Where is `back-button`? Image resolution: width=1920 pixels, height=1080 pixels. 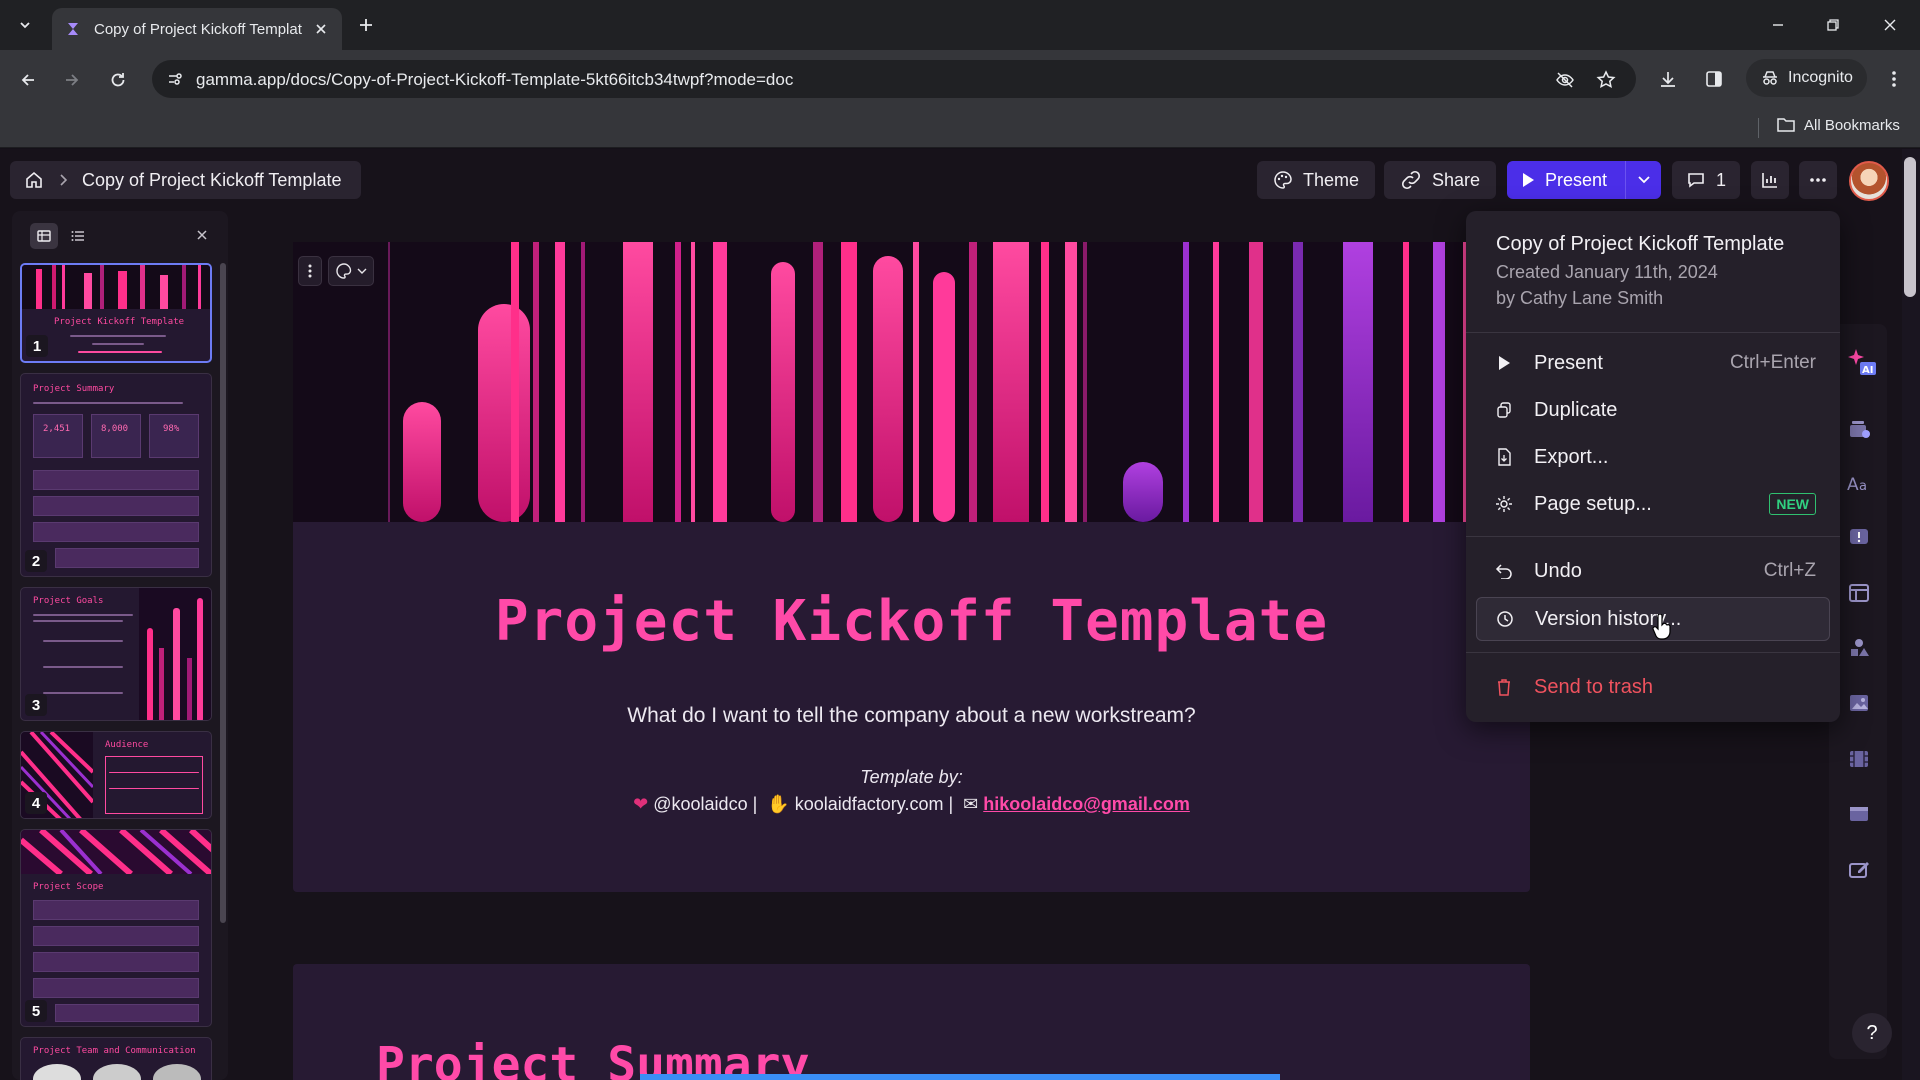
back-button is located at coordinates (28, 80).